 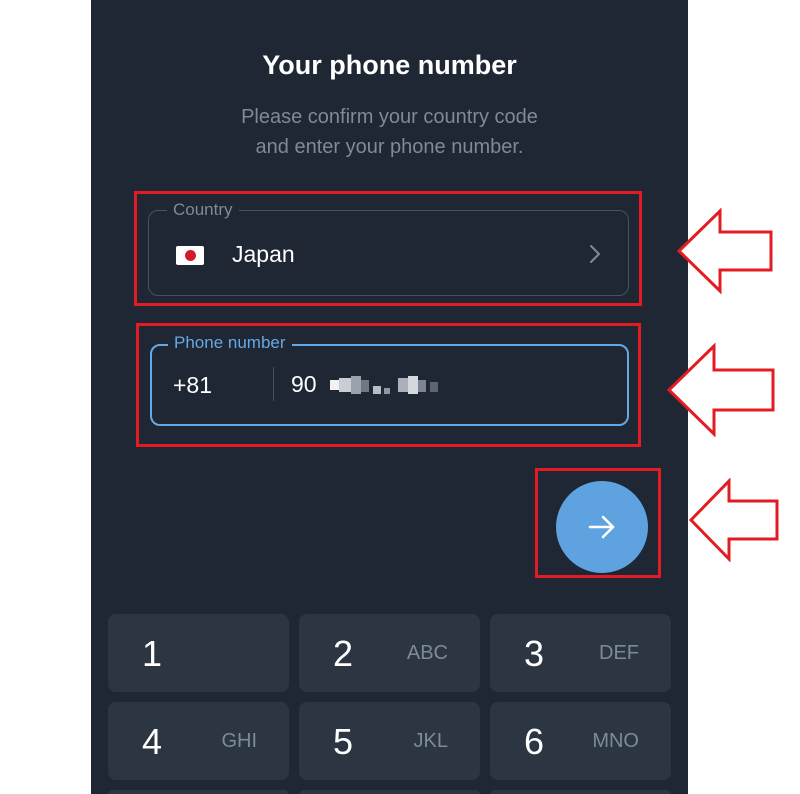 I want to click on next-highlight-box, so click(x=598, y=523).